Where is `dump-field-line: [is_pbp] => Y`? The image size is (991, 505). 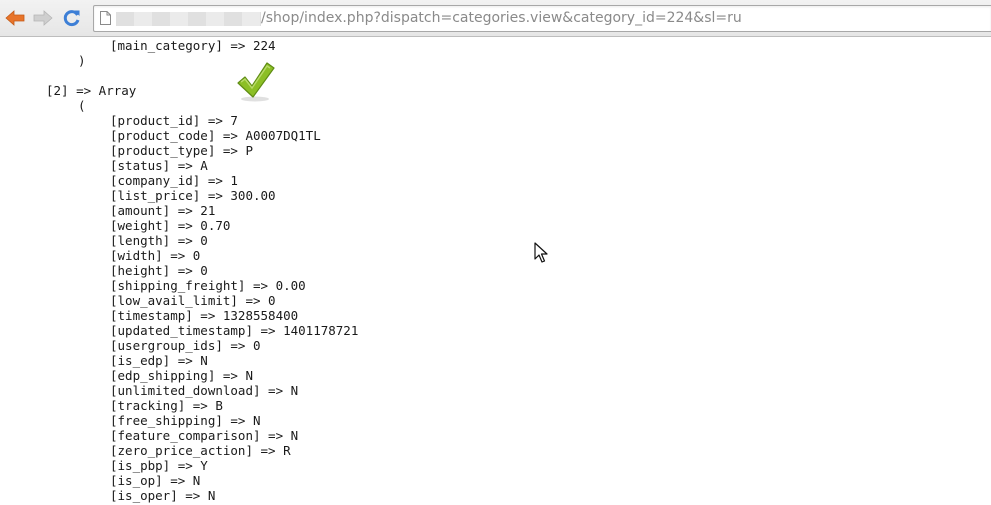 dump-field-line: [is_pbp] => Y is located at coordinates (159, 465).